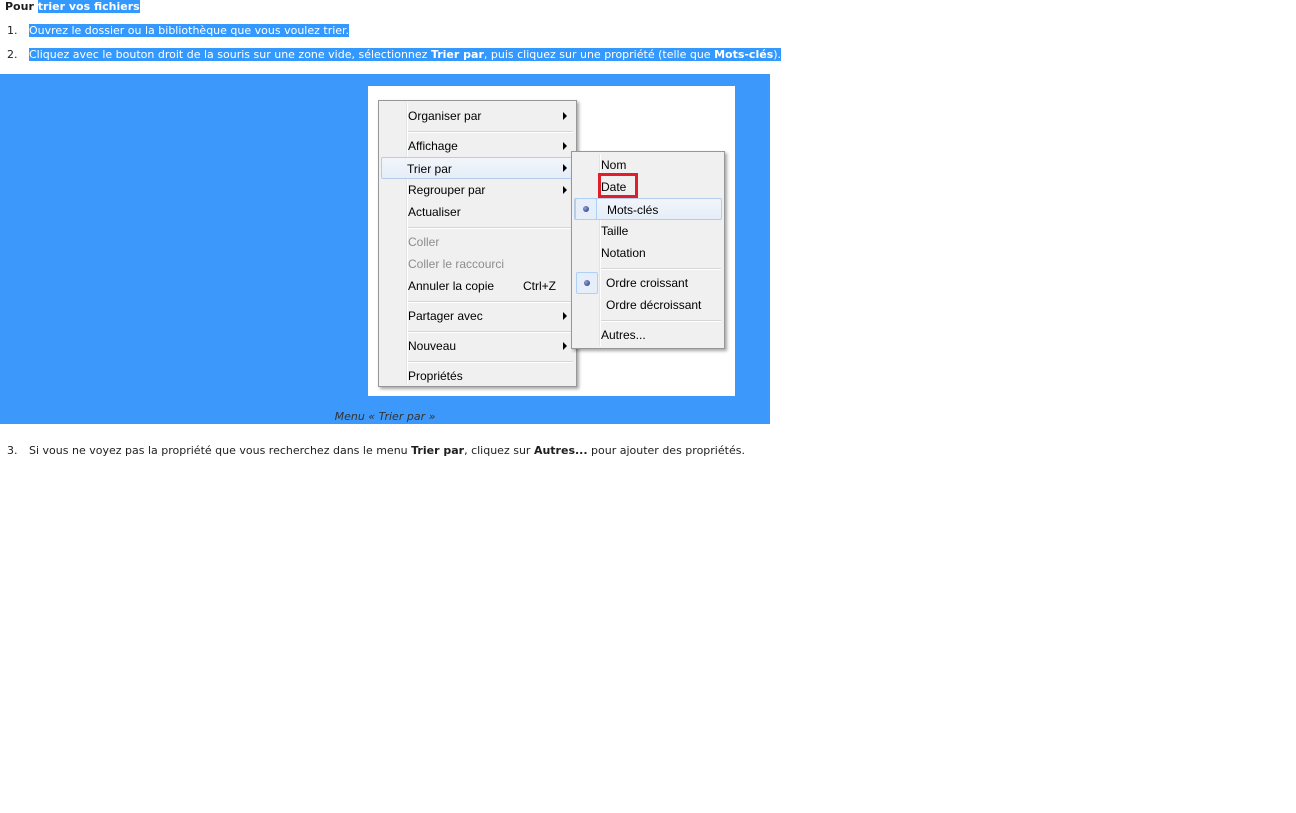 The height and width of the screenshot is (813, 1296). What do you see at coordinates (618, 185) in the screenshot?
I see `highlight-box-date` at bounding box center [618, 185].